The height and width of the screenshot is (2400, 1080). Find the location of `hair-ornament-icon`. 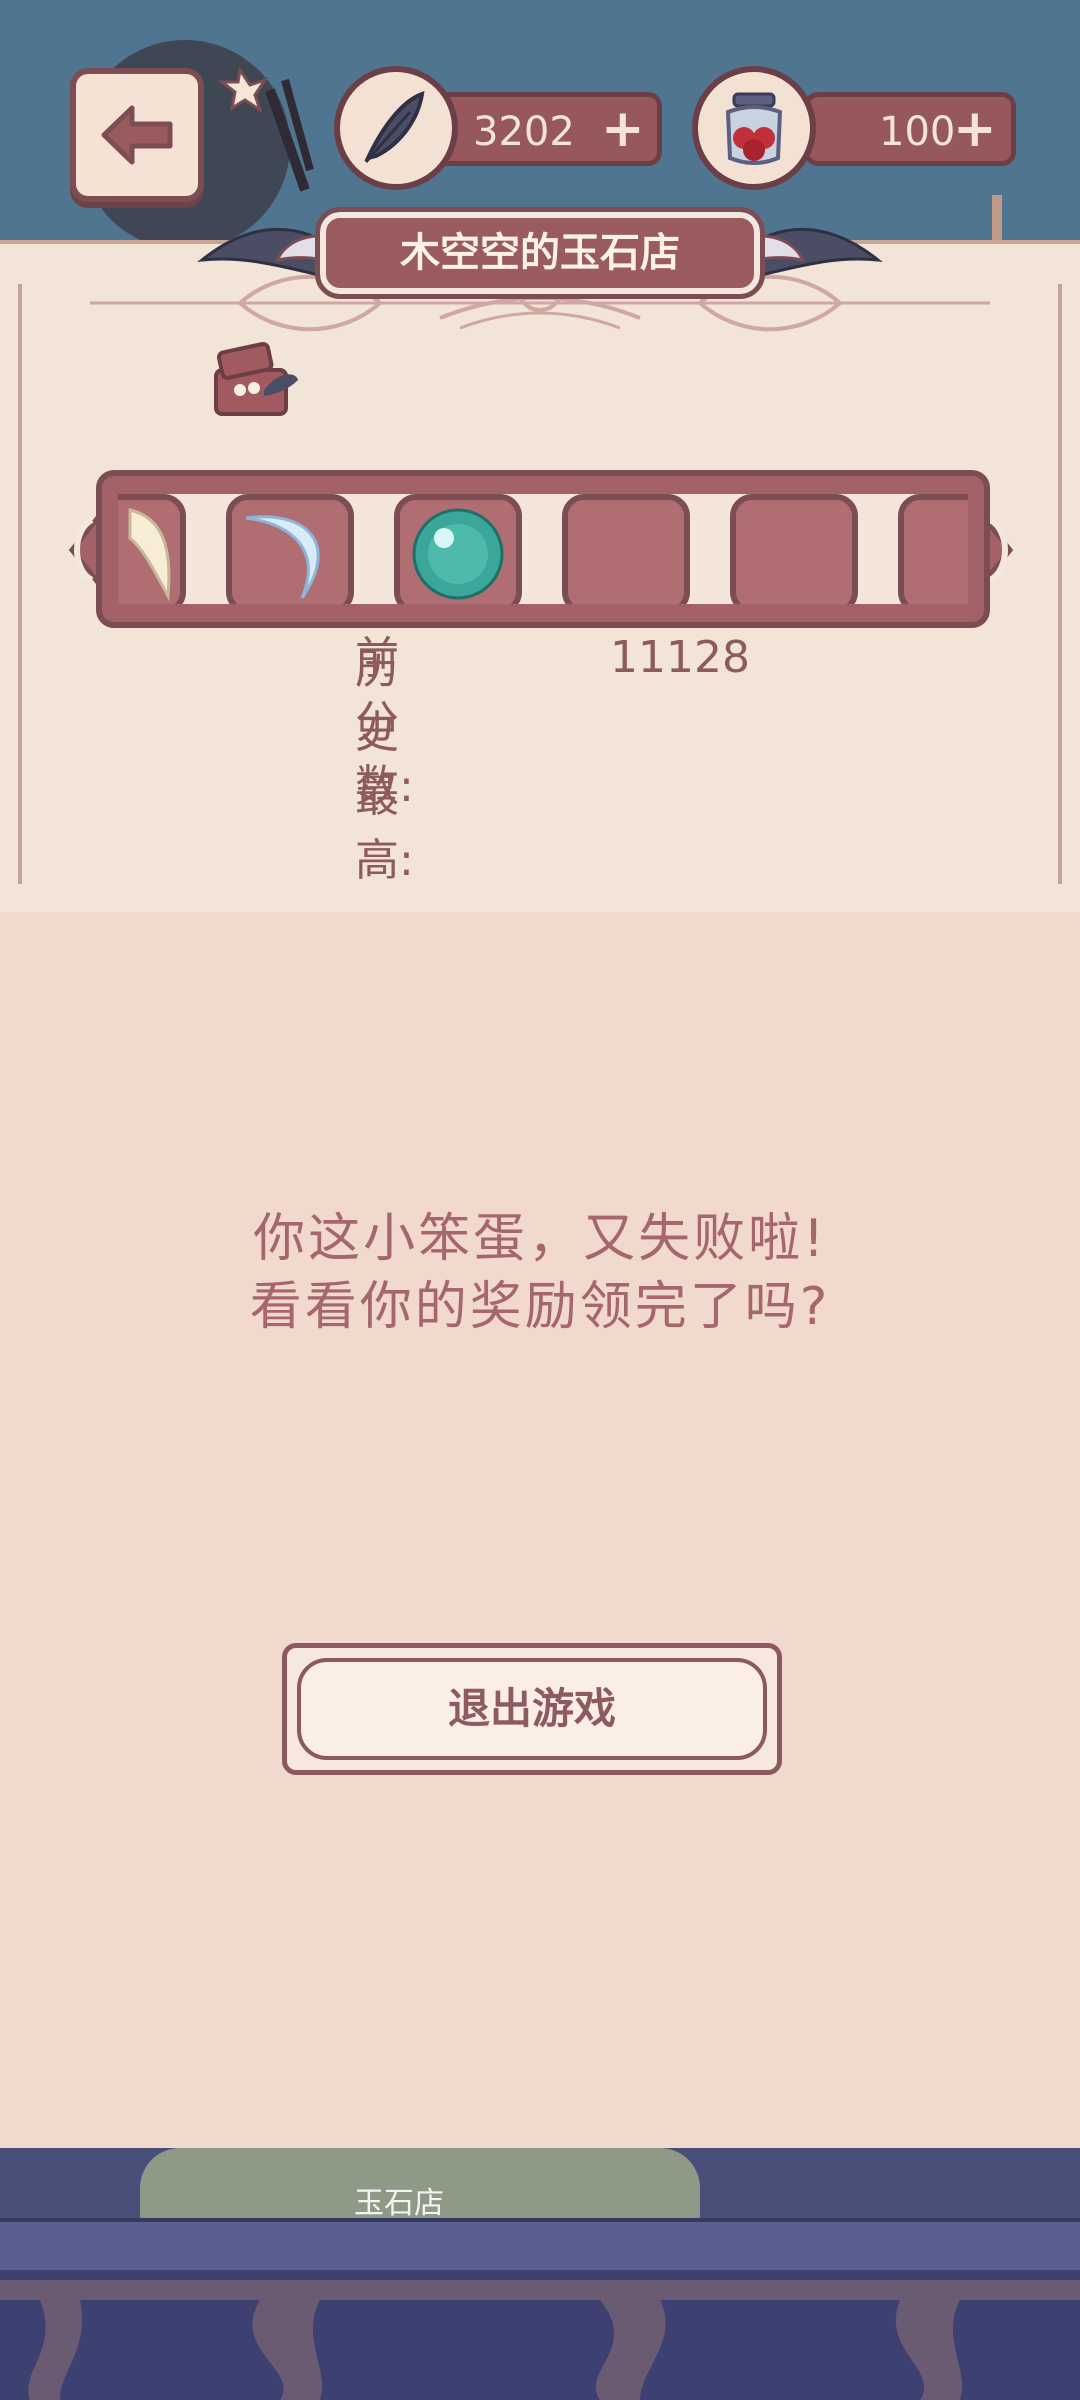

hair-ornament-icon is located at coordinates (265, 129).